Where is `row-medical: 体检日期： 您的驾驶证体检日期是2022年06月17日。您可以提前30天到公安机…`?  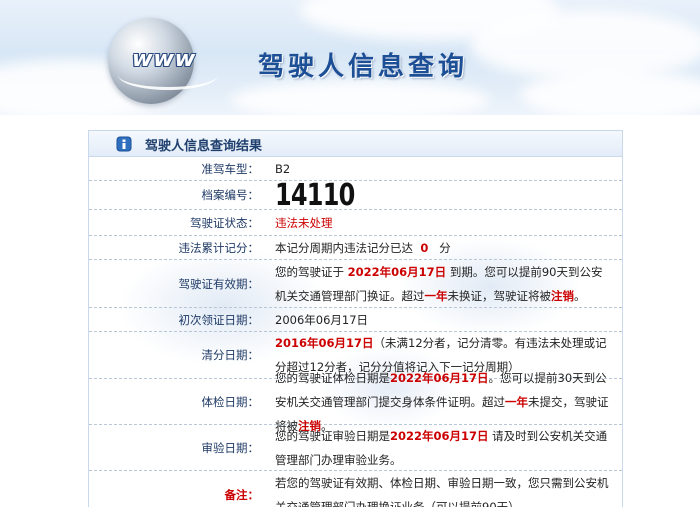
row-medical: 体检日期： 您的驾驶证体检日期是2022年06月17日。您可以提前30天到公安机… is located at coordinates (355, 402).